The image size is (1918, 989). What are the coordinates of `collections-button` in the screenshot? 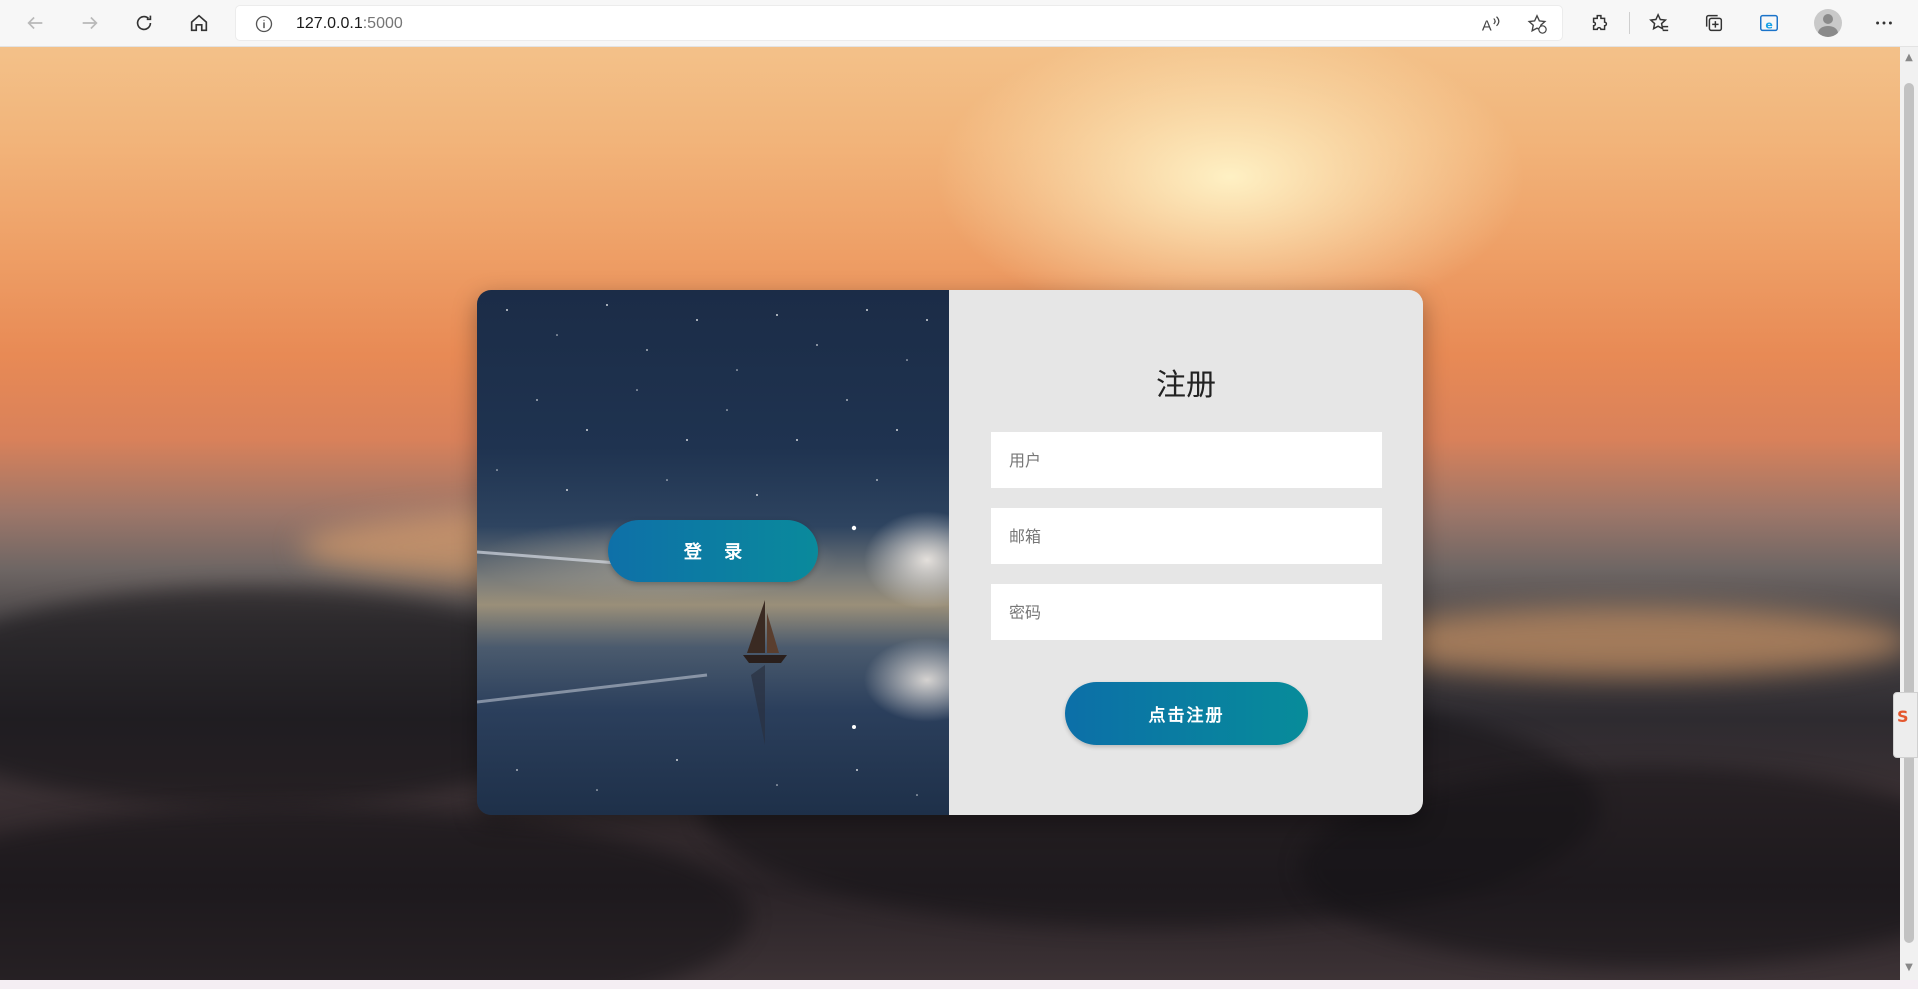 It's located at (1714, 23).